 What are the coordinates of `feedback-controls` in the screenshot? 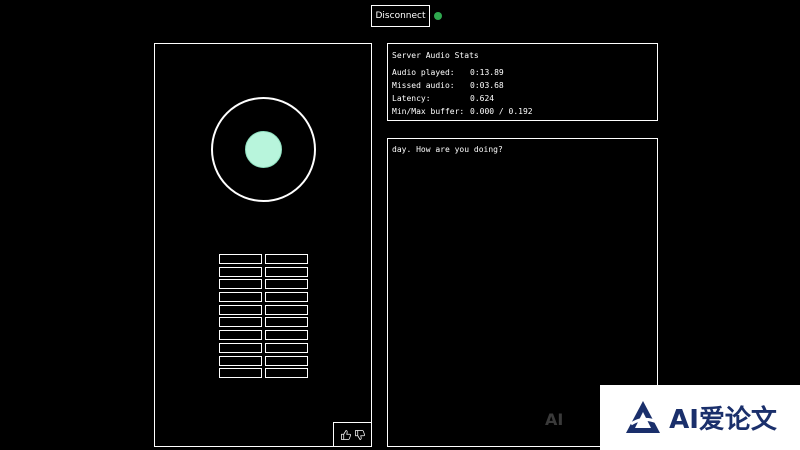 It's located at (352, 434).